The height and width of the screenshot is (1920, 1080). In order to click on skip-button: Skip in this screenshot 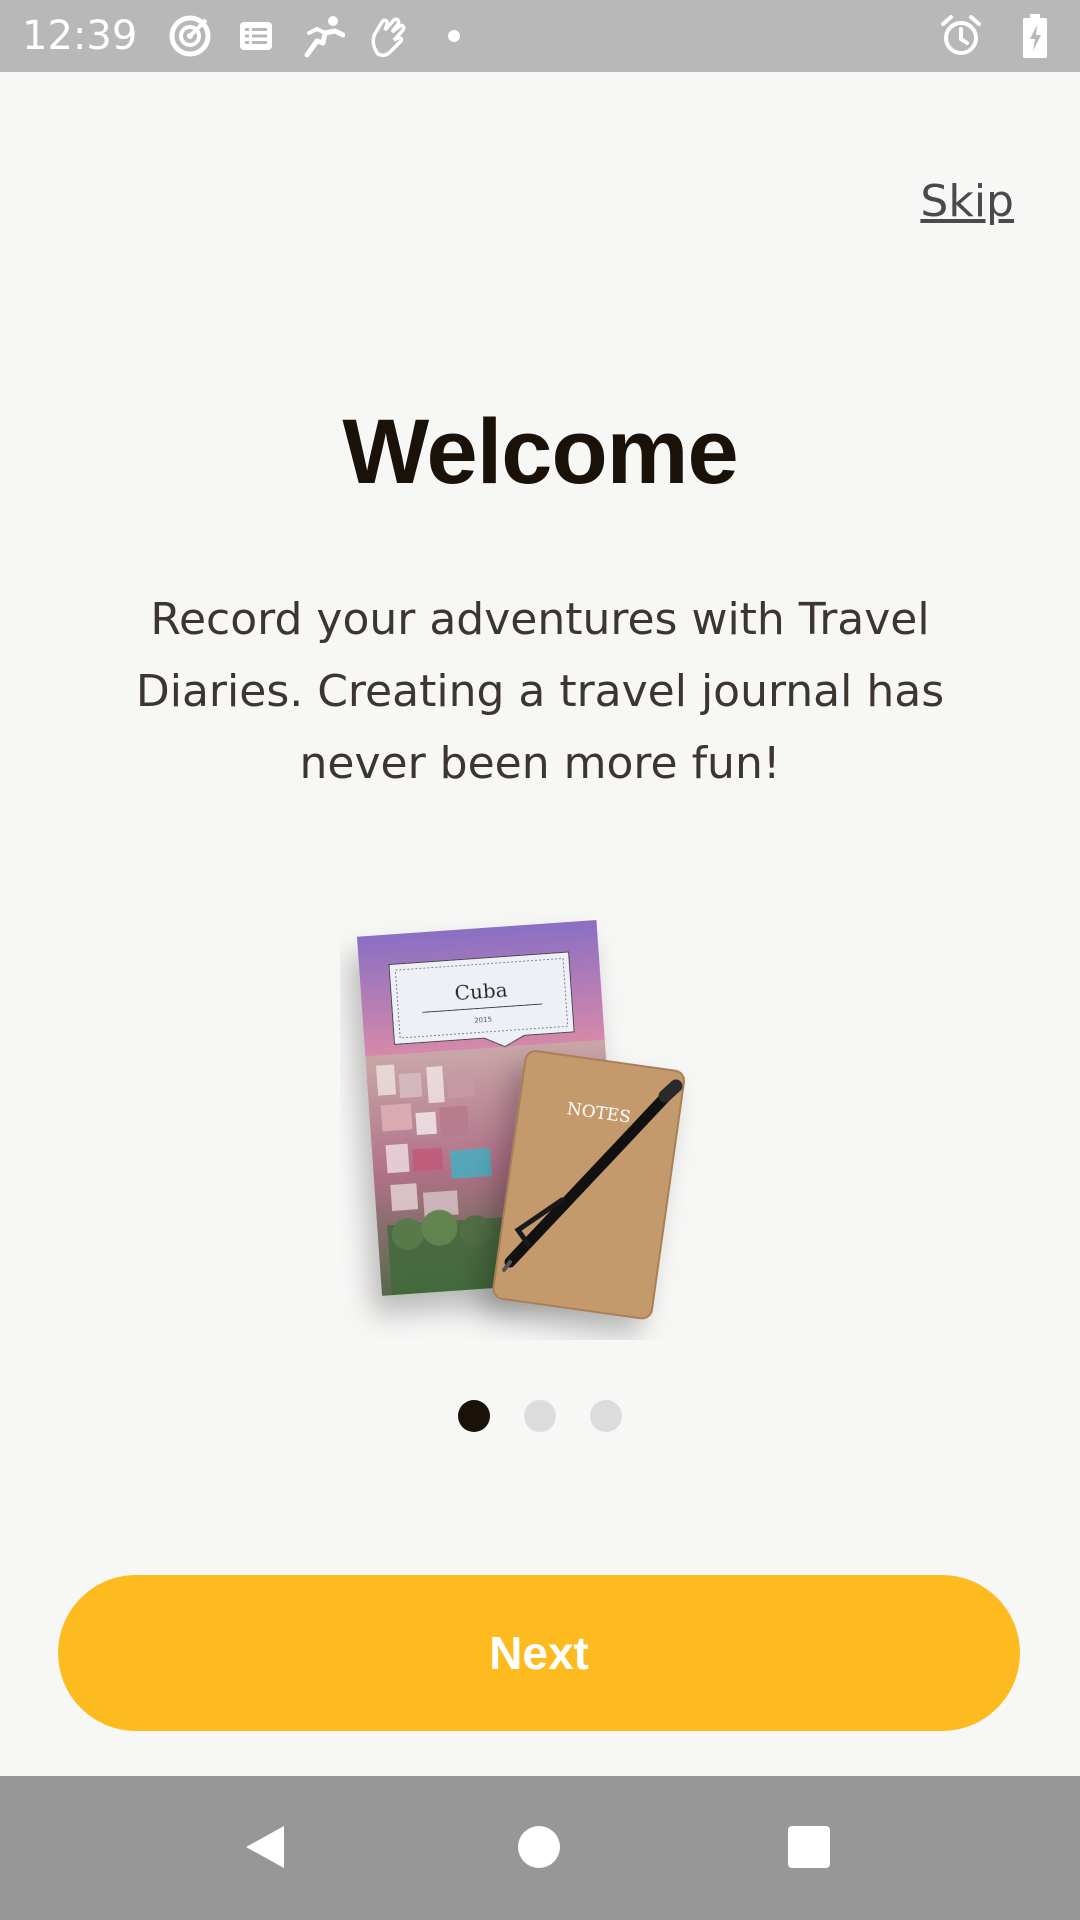, I will do `click(967, 201)`.